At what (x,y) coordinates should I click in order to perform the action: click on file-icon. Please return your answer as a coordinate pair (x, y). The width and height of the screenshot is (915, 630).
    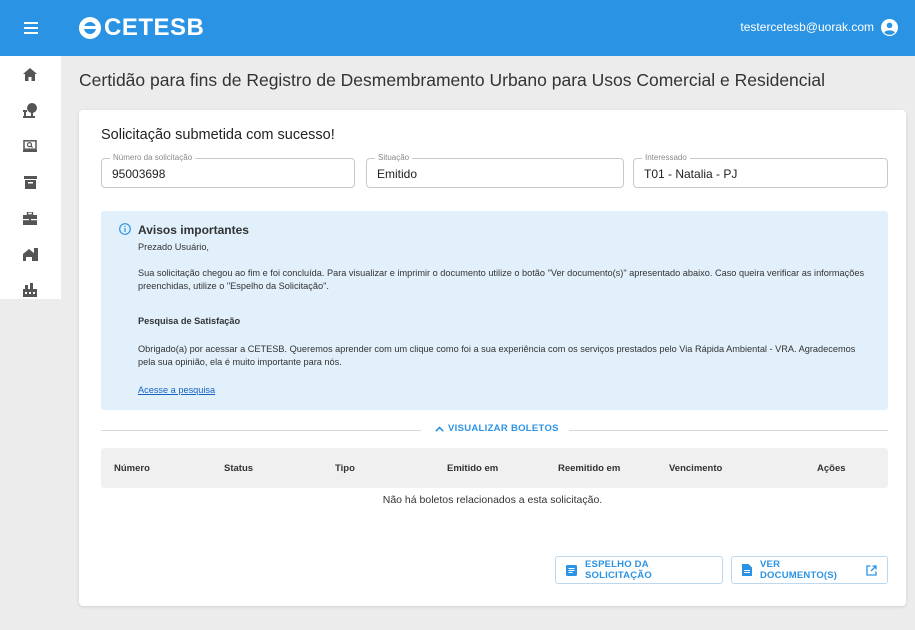
    Looking at the image, I should click on (747, 570).